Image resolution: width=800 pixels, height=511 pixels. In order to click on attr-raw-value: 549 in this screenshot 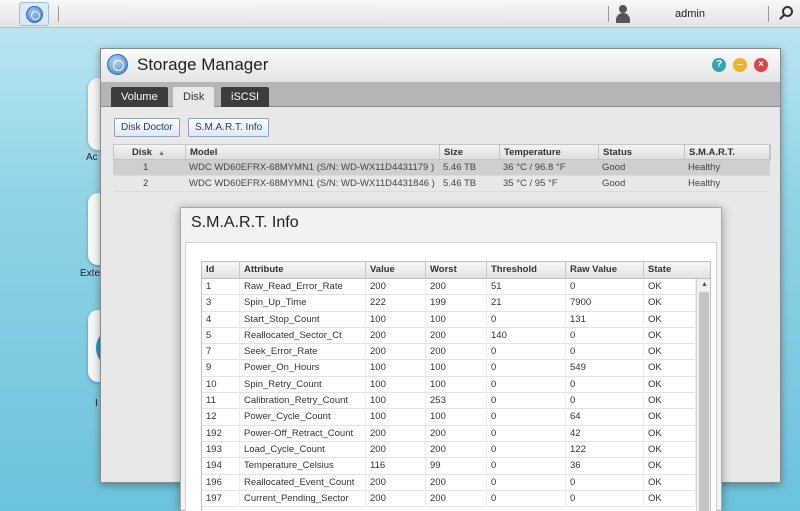, I will do `click(605, 368)`.